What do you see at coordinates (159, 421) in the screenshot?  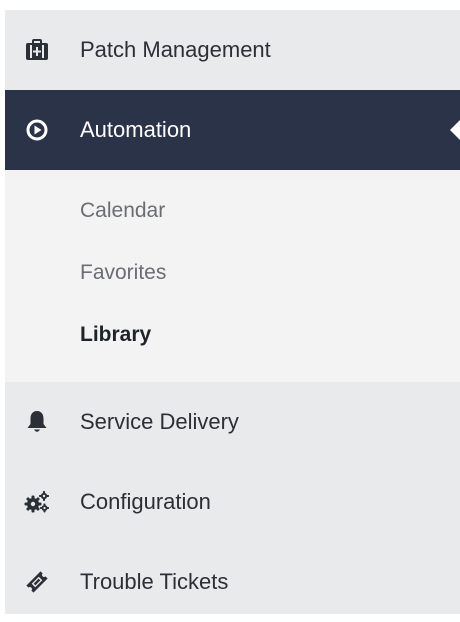 I see `sidebar-item-label: Service Delivery` at bounding box center [159, 421].